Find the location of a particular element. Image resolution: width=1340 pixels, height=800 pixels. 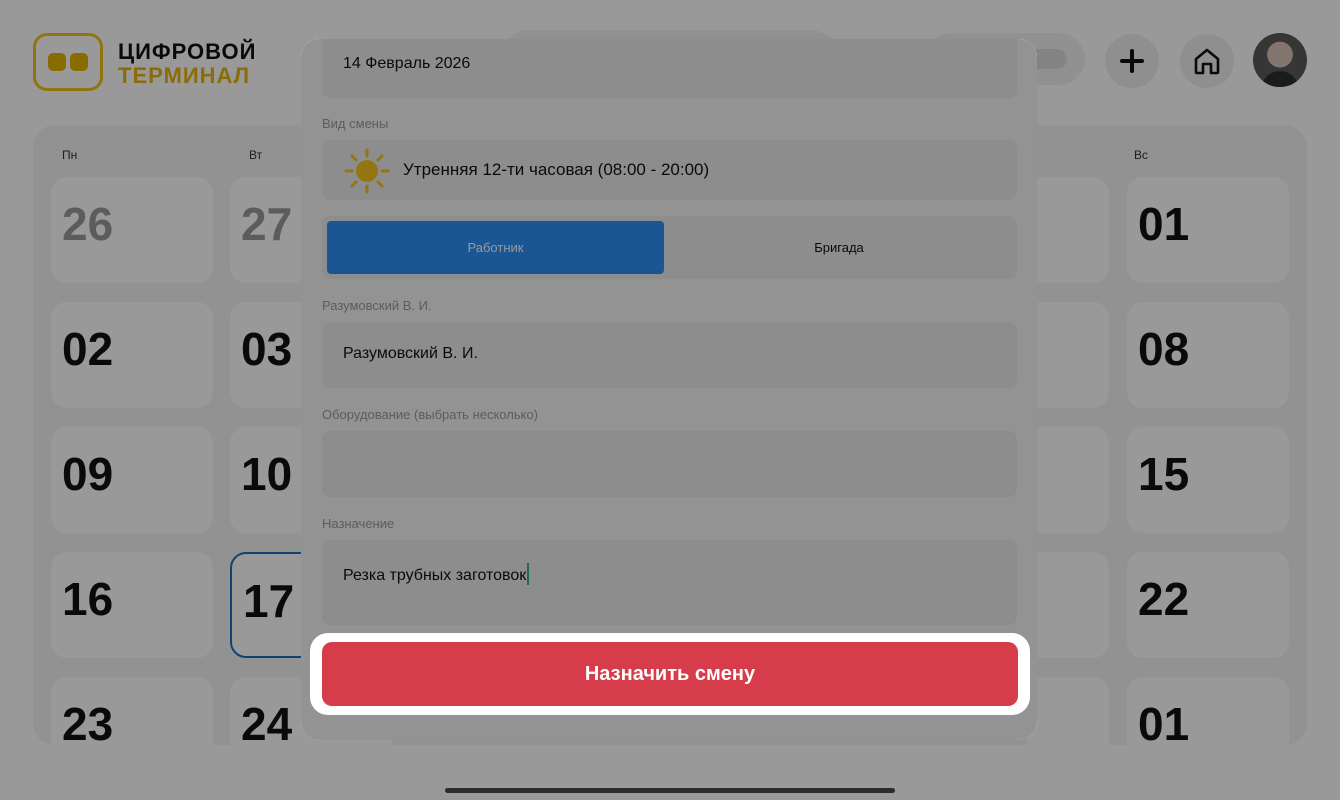

assign-shift-button: Назначить смену is located at coordinates (670, 674).